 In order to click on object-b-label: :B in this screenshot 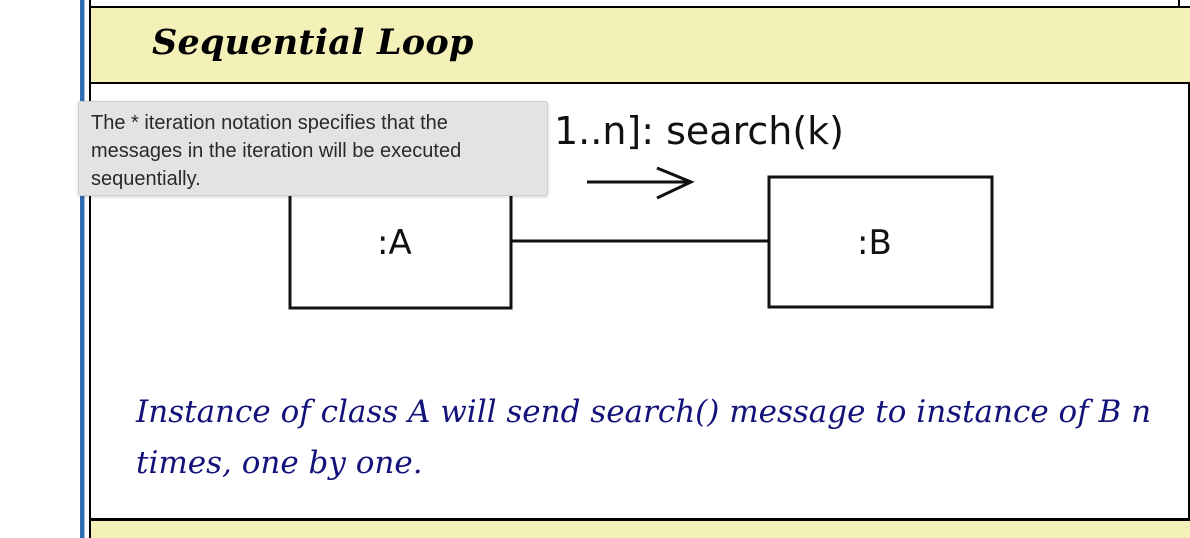, I will do `click(874, 243)`.